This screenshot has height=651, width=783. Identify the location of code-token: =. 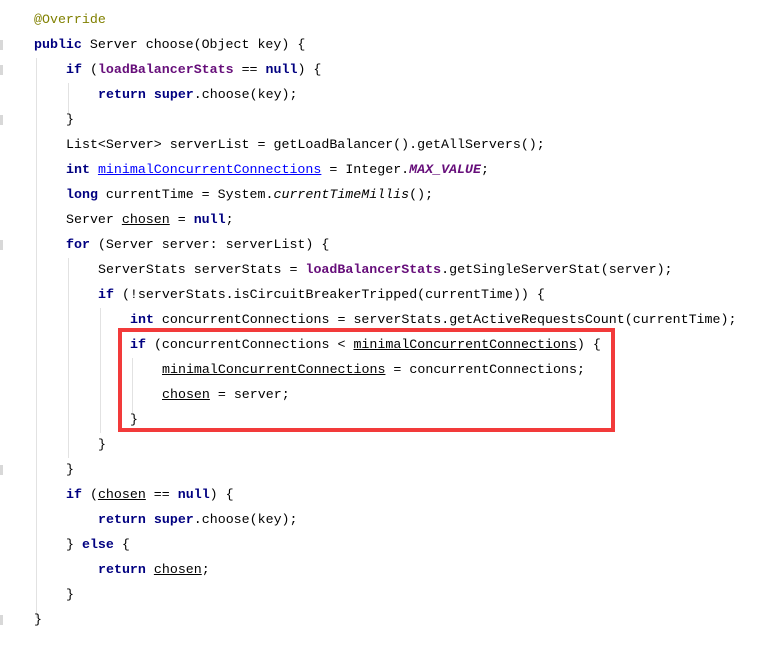
(181, 219).